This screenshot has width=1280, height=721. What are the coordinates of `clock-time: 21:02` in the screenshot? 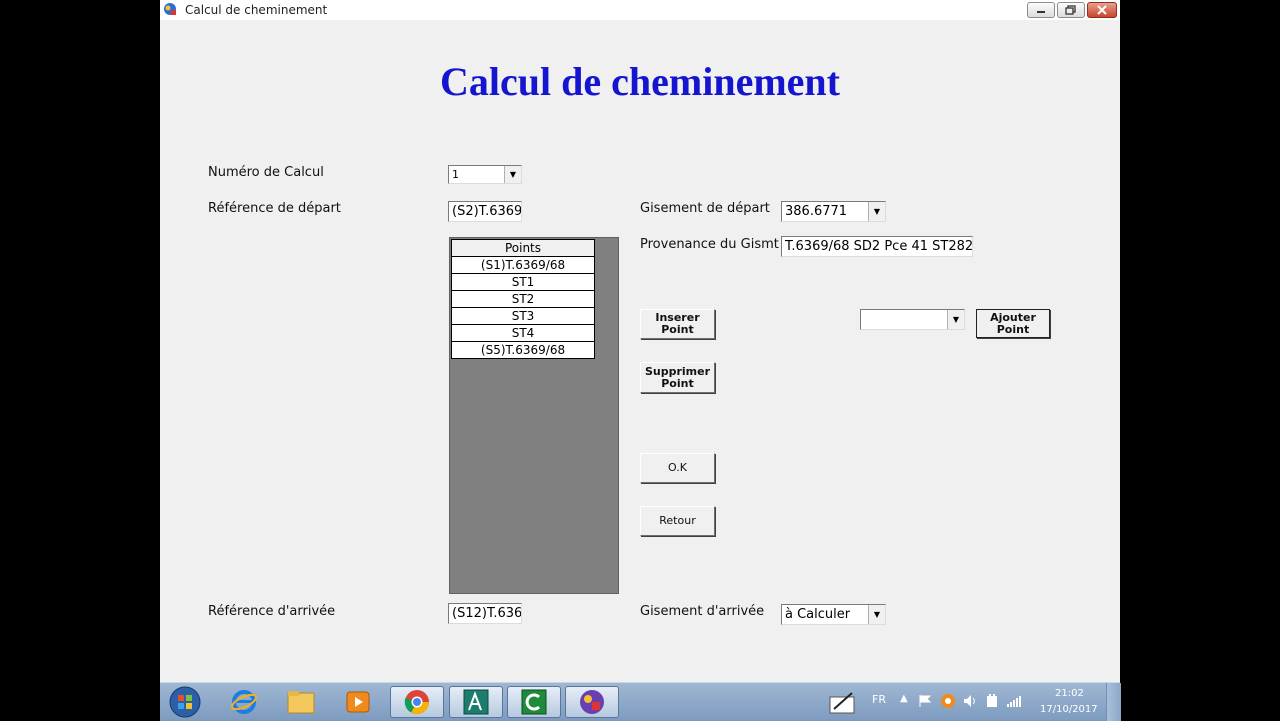 It's located at (1069, 693).